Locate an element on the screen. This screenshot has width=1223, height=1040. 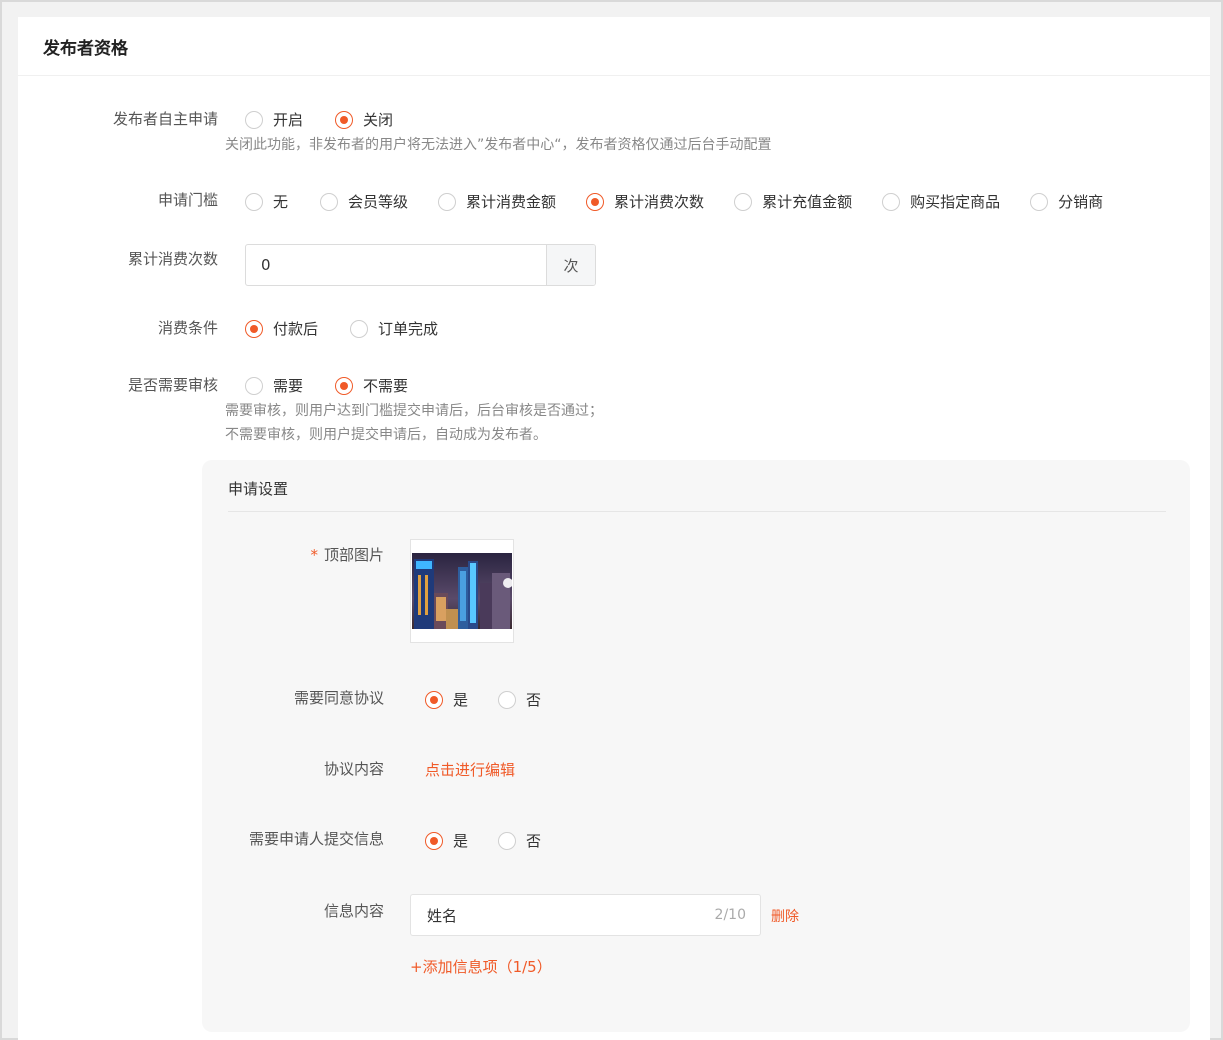
condition-radio-group: 付款后 订单完成 is located at coordinates (341, 328).